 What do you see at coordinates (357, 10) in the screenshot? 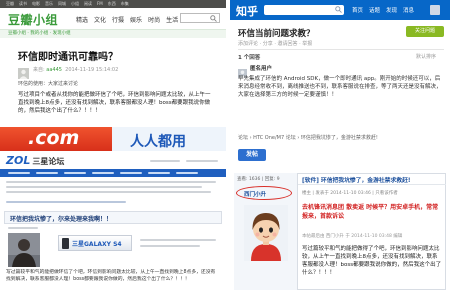
I see `nav-item-home: 首页` at bounding box center [357, 10].